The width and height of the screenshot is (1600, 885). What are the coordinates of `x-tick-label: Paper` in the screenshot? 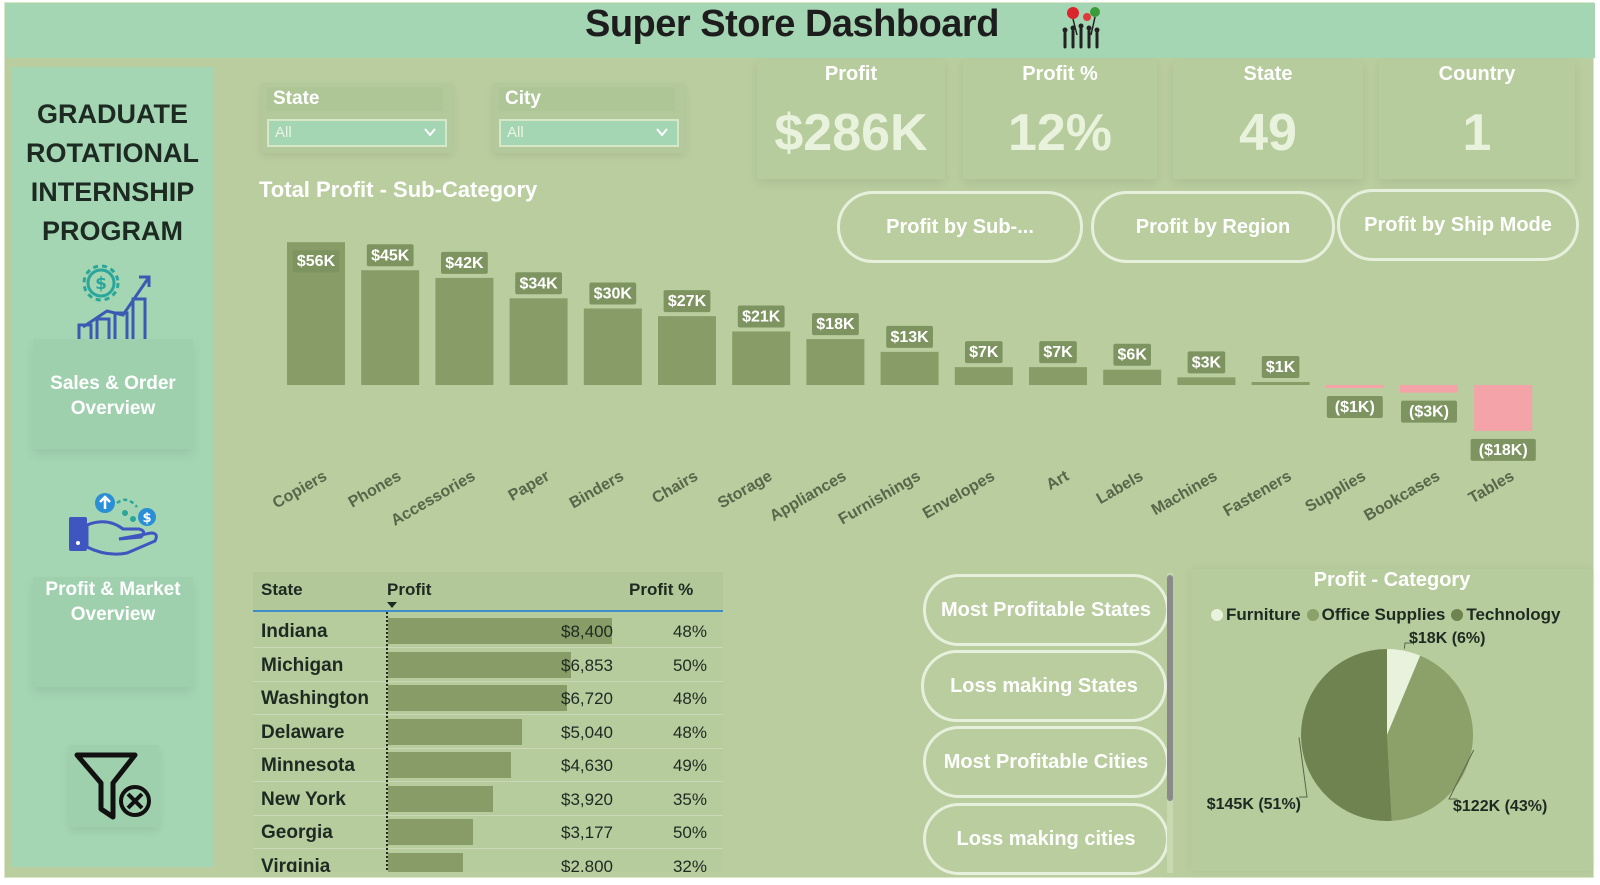 It's located at (529, 486).